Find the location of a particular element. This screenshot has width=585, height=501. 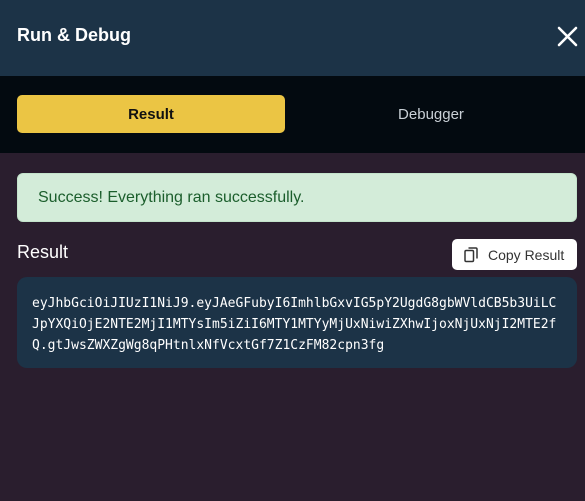

copy-icon is located at coordinates (471, 254).